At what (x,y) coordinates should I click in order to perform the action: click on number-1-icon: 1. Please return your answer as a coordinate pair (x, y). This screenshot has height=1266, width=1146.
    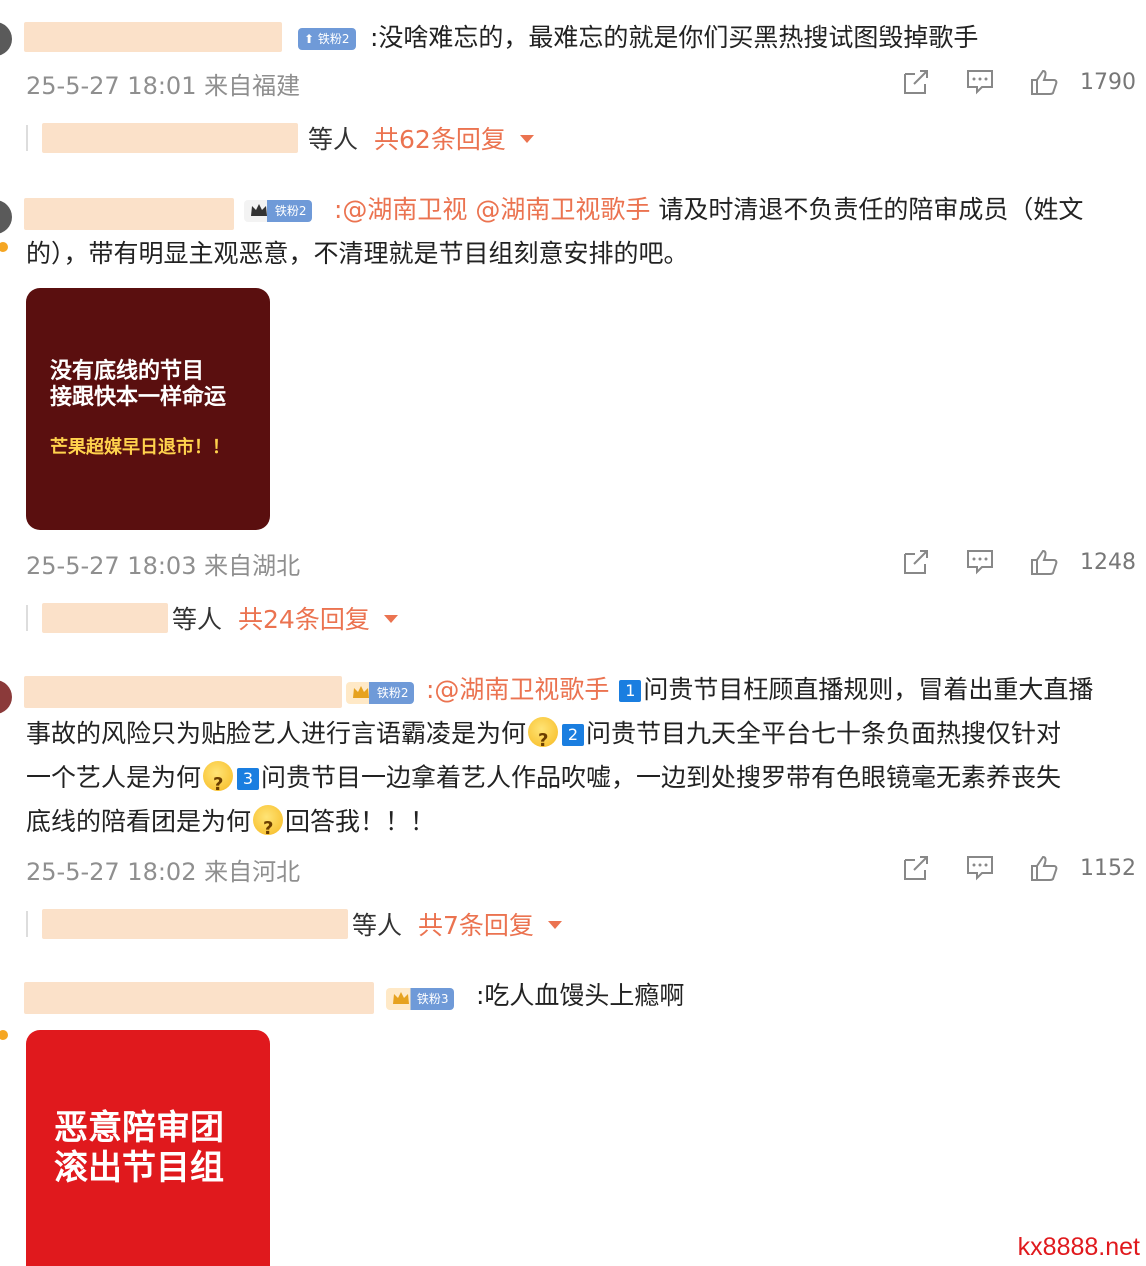
    Looking at the image, I should click on (630, 691).